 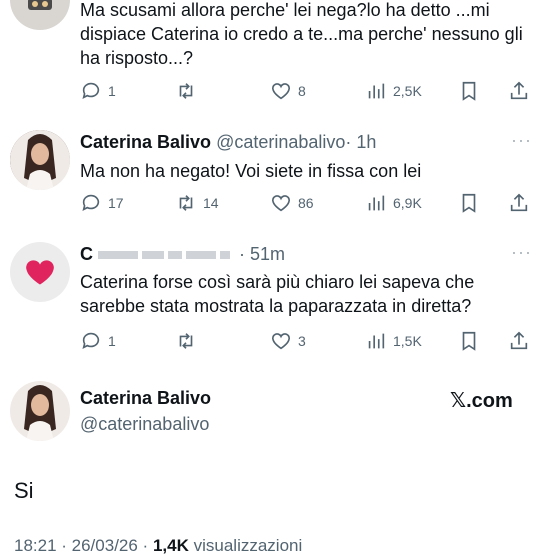 I want to click on tweet-header: Caterina Balivo @caterinabalivo· 1h, so click(x=228, y=142).